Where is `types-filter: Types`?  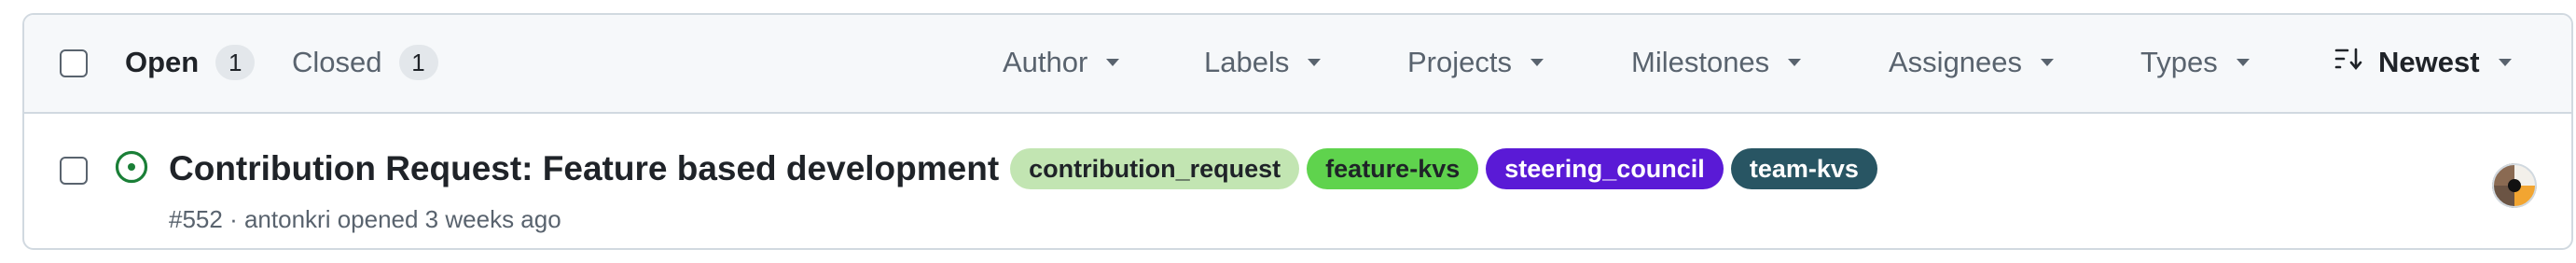
types-filter: Types is located at coordinates (2195, 63).